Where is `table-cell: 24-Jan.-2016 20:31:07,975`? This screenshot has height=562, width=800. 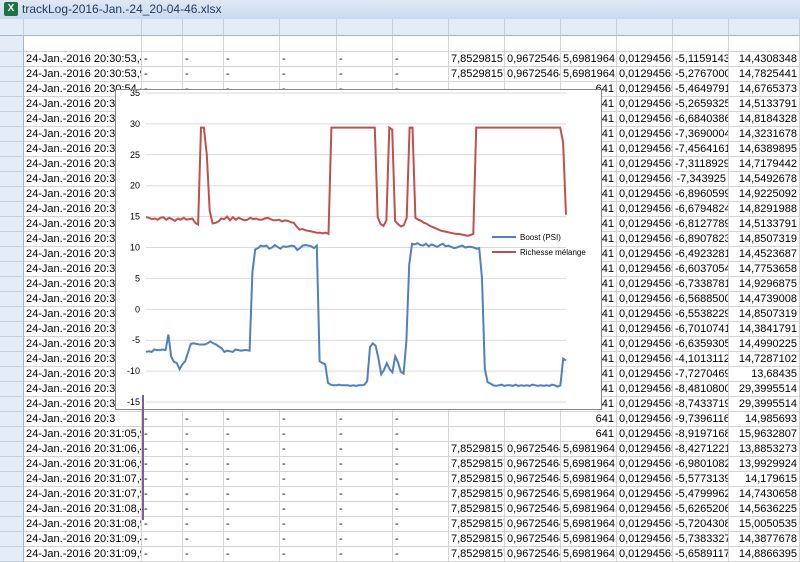 table-cell: 24-Jan.-2016 20:31:07,975 is located at coordinates (83, 494).